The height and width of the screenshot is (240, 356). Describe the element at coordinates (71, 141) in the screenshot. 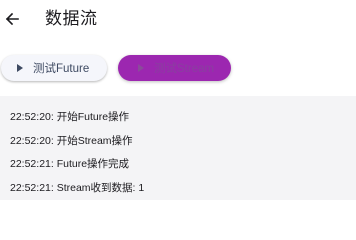

I see `log-line: 22:52:20: 开始Stream操作` at that location.